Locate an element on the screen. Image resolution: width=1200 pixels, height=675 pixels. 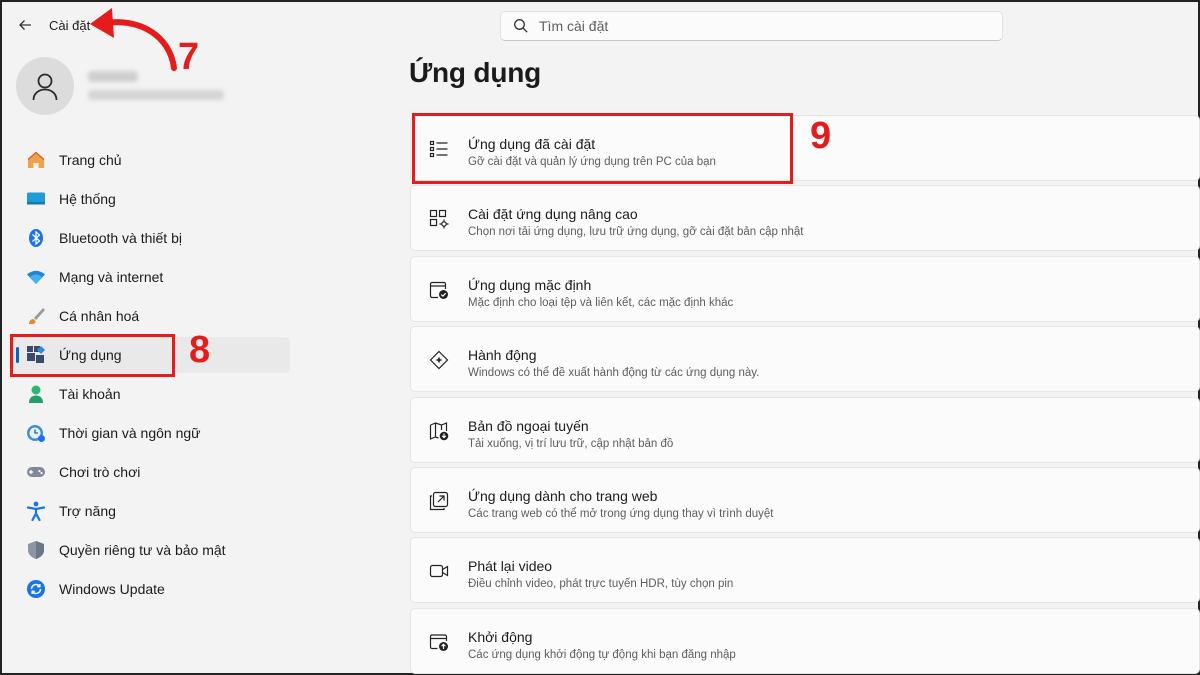
shield-icon is located at coordinates (36, 550).